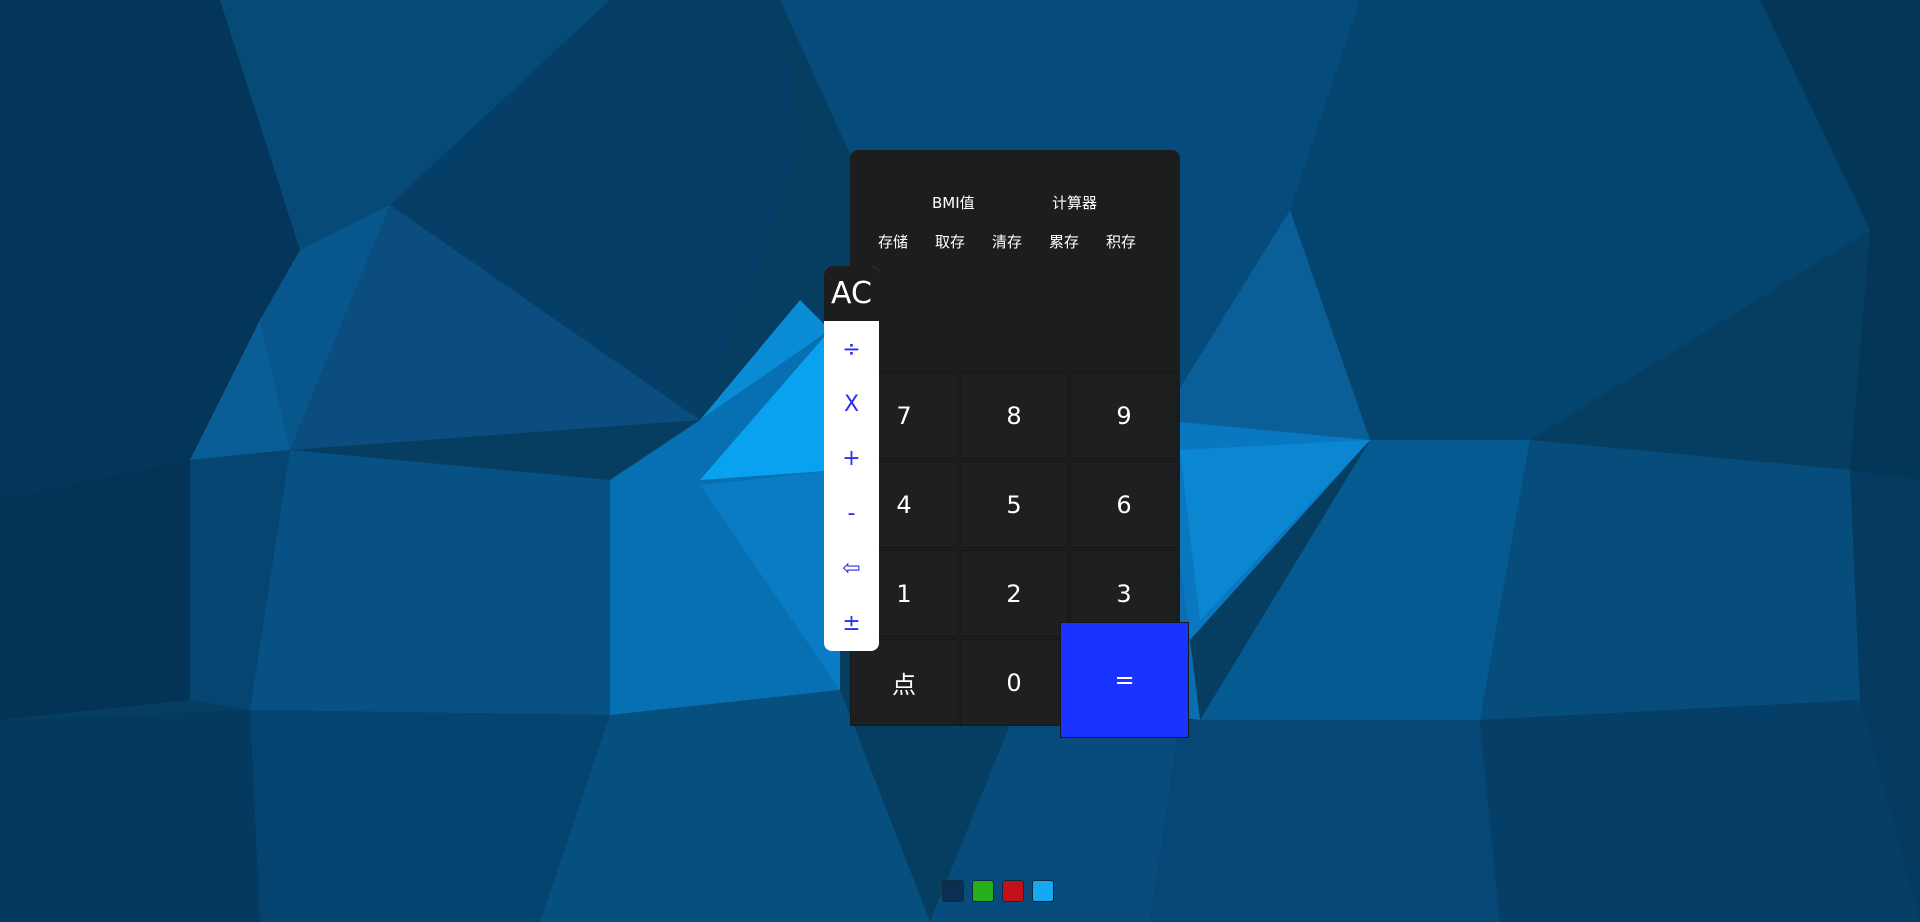  What do you see at coordinates (1124, 504) in the screenshot?
I see `key-6: 6` at bounding box center [1124, 504].